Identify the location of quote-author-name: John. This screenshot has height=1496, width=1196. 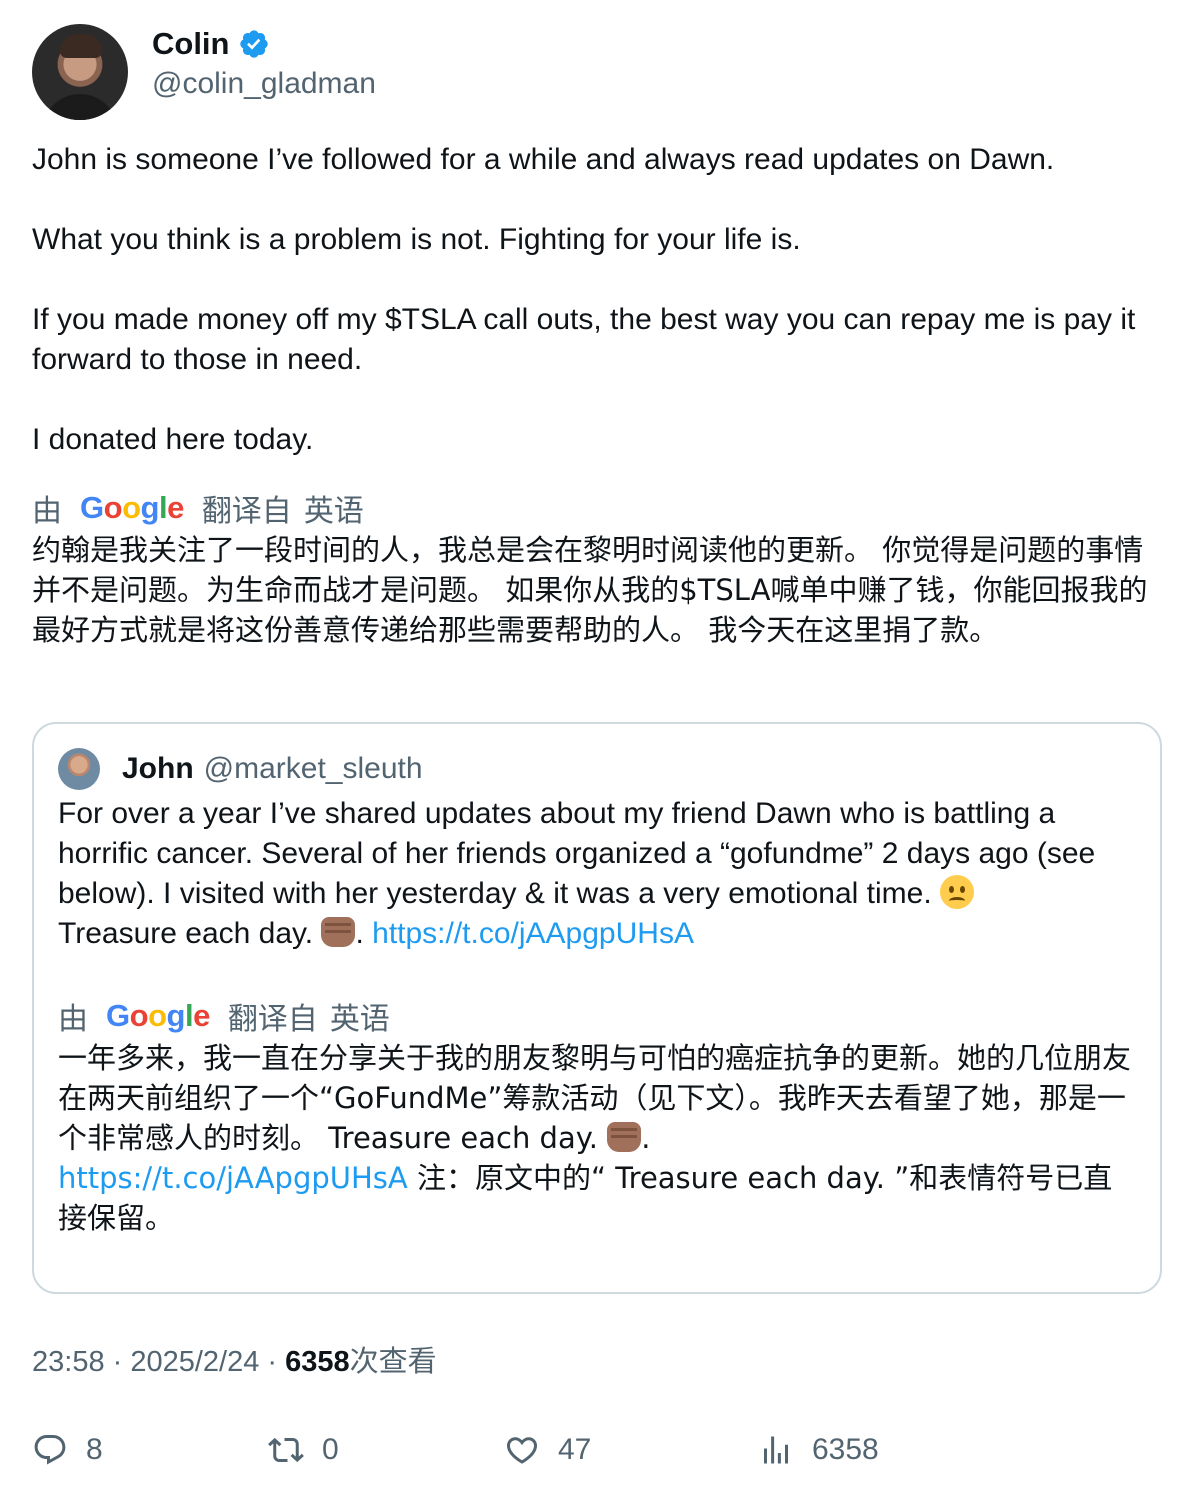
(158, 768).